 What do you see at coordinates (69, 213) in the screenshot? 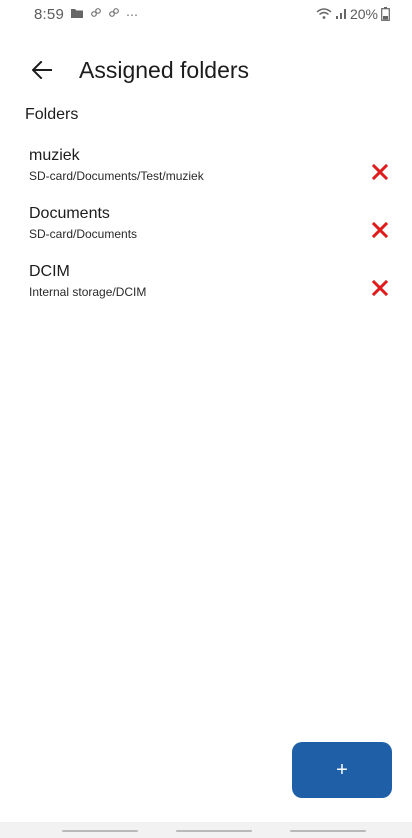
I see `folder-name: Documents` at bounding box center [69, 213].